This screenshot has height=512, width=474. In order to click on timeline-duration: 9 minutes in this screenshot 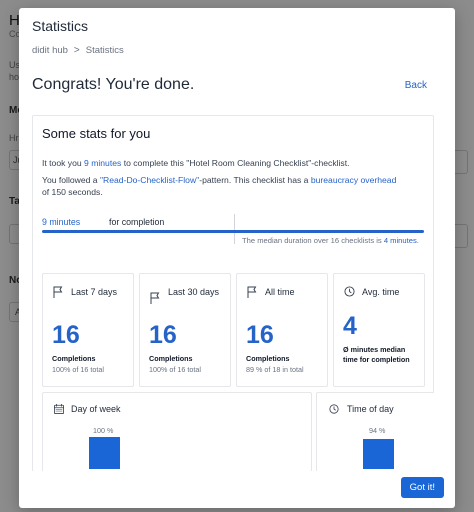, I will do `click(61, 222)`.